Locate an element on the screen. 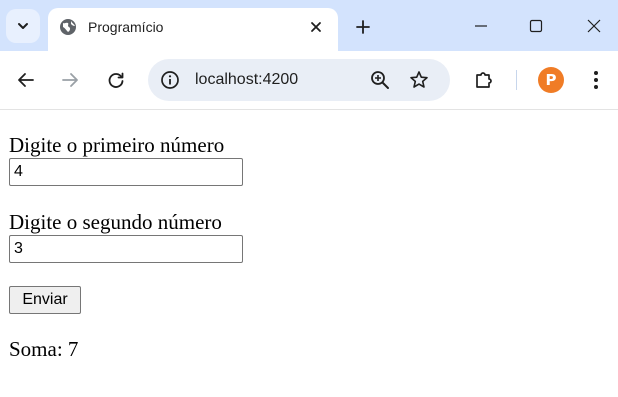 Image resolution: width=618 pixels, height=397 pixels. star-icon is located at coordinates (419, 79).